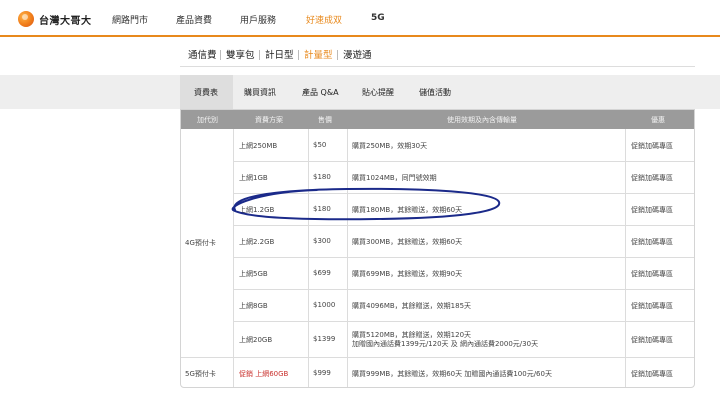 Image resolution: width=720 pixels, height=403 pixels. What do you see at coordinates (202, 54) in the screenshot?
I see `tab-postpaid: 通信費` at bounding box center [202, 54].